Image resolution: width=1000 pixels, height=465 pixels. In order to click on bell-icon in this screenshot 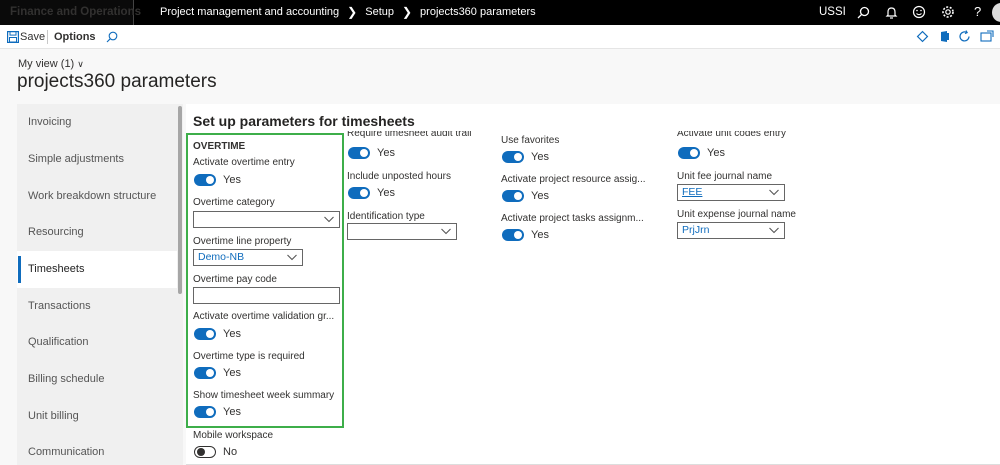, I will do `click(891, 12)`.